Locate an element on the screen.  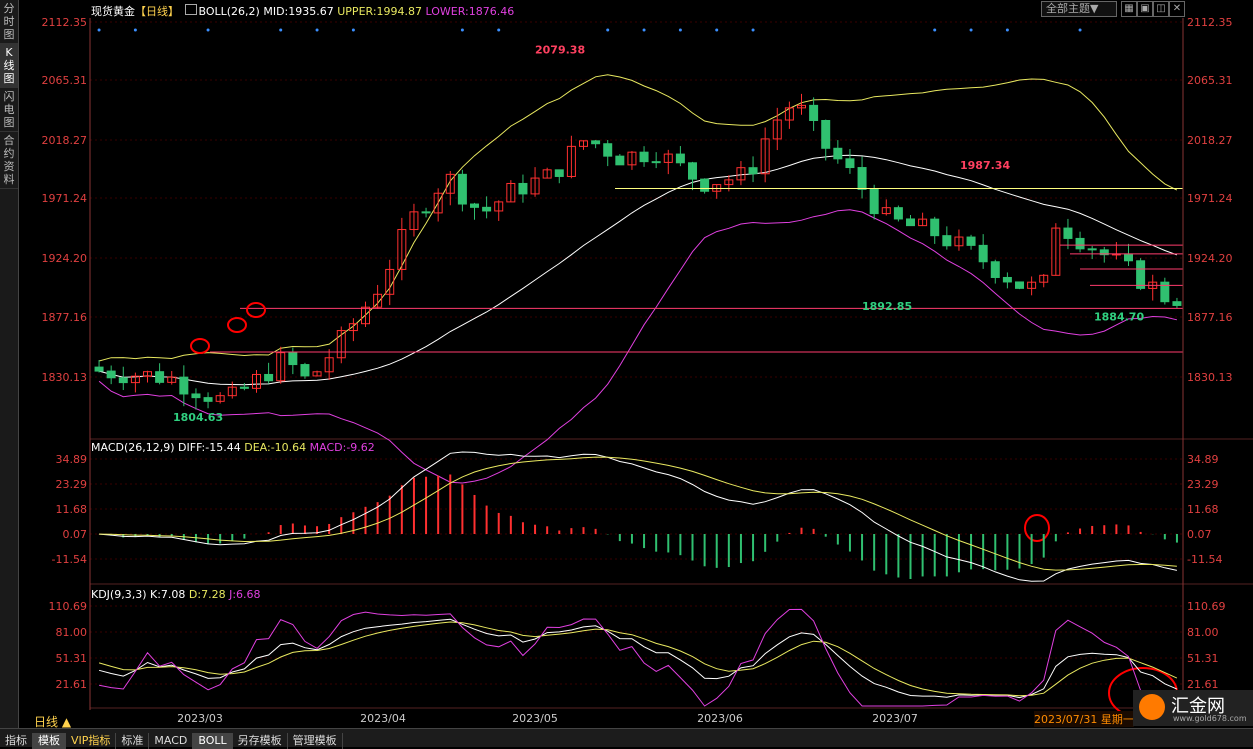
tab-vip-indicator: VIP指标 is located at coordinates (91, 741).